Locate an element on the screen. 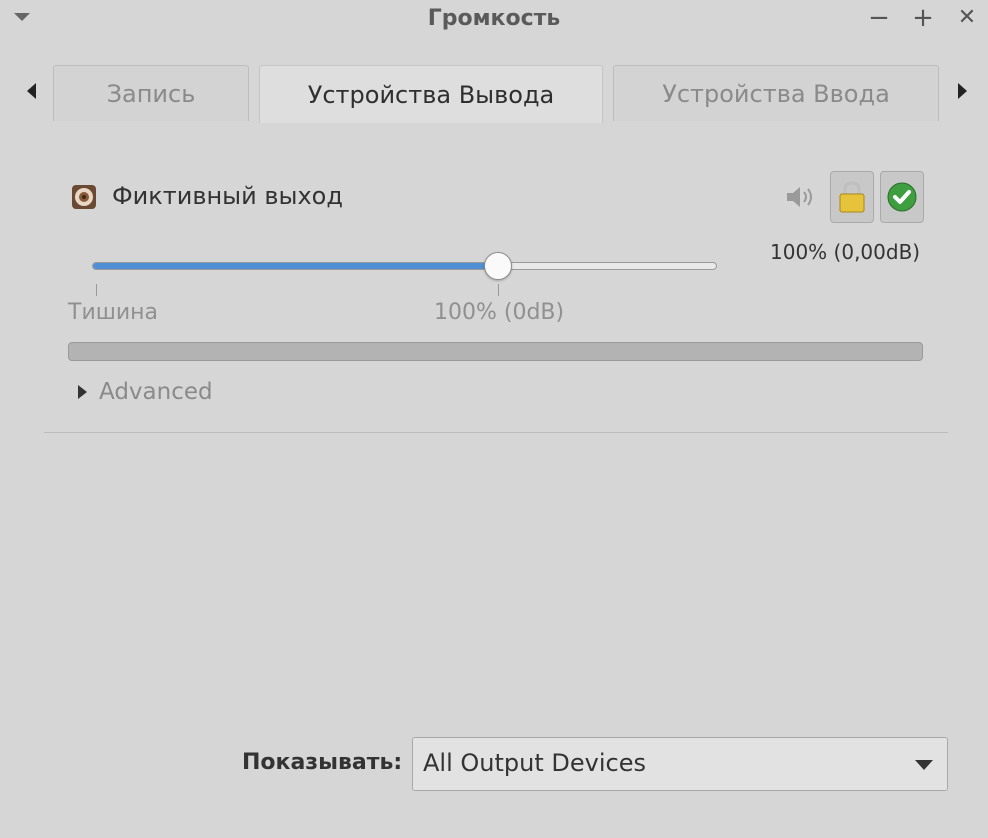 This screenshot has height=838, width=988. slider-label-100: 100% (0dB) is located at coordinates (499, 312).